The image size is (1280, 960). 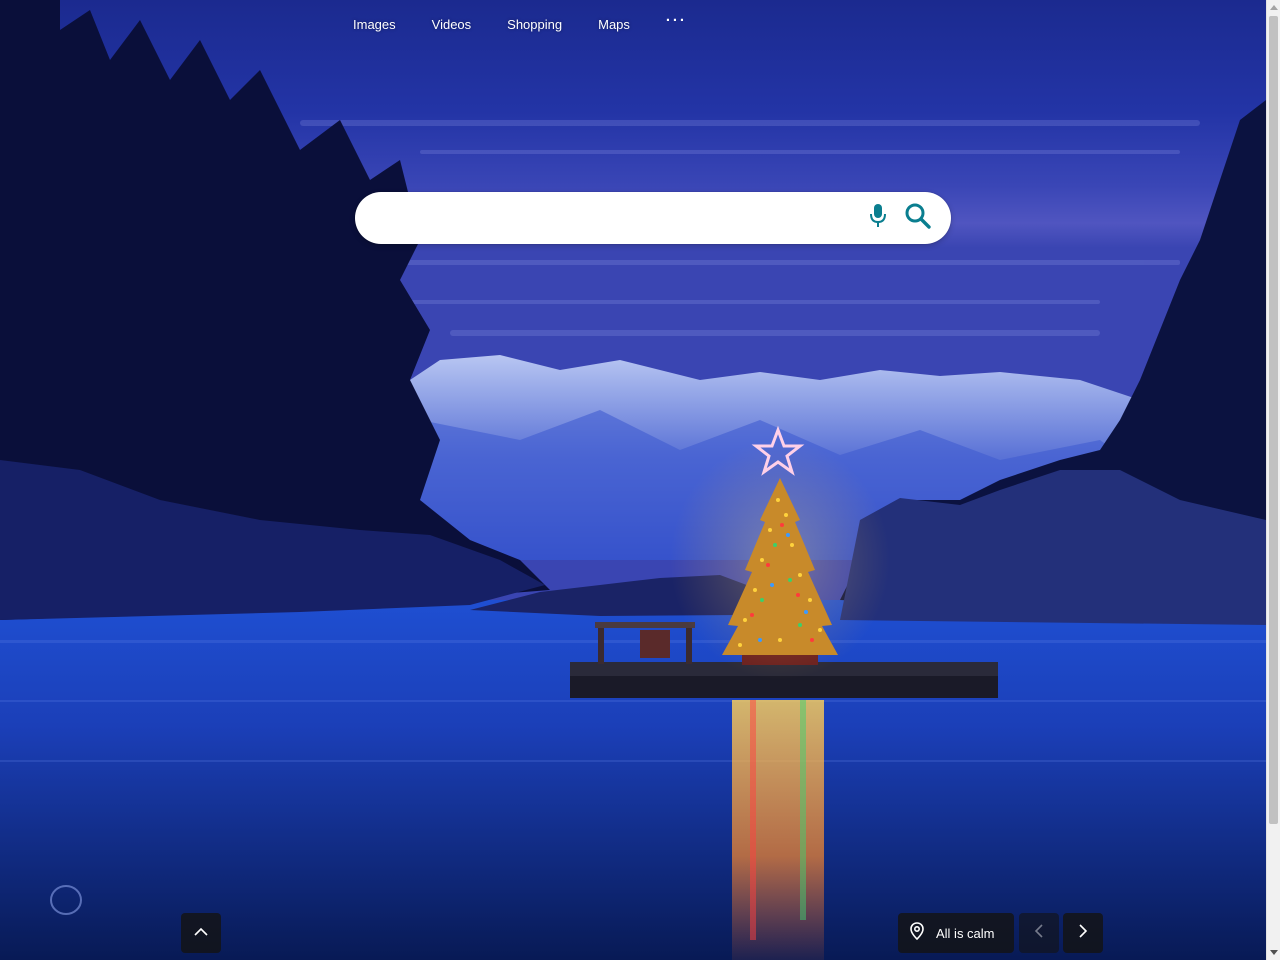 What do you see at coordinates (965, 933) in the screenshot?
I see `image-caption-label: All is calm` at bounding box center [965, 933].